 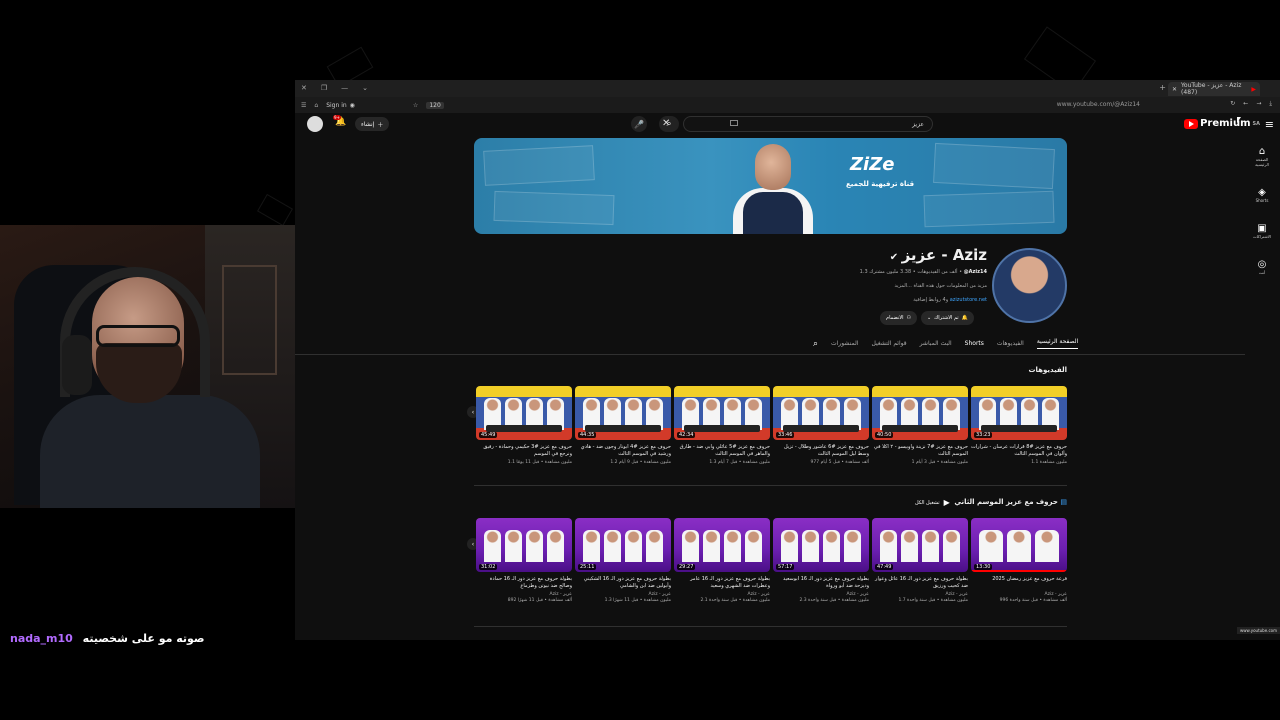 I want to click on tab-videos: الفيديوهات, so click(x=1010, y=343).